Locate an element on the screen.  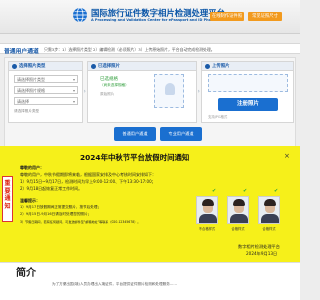
sample-caption: 不合格样式 is located at coordinates (207, 229).